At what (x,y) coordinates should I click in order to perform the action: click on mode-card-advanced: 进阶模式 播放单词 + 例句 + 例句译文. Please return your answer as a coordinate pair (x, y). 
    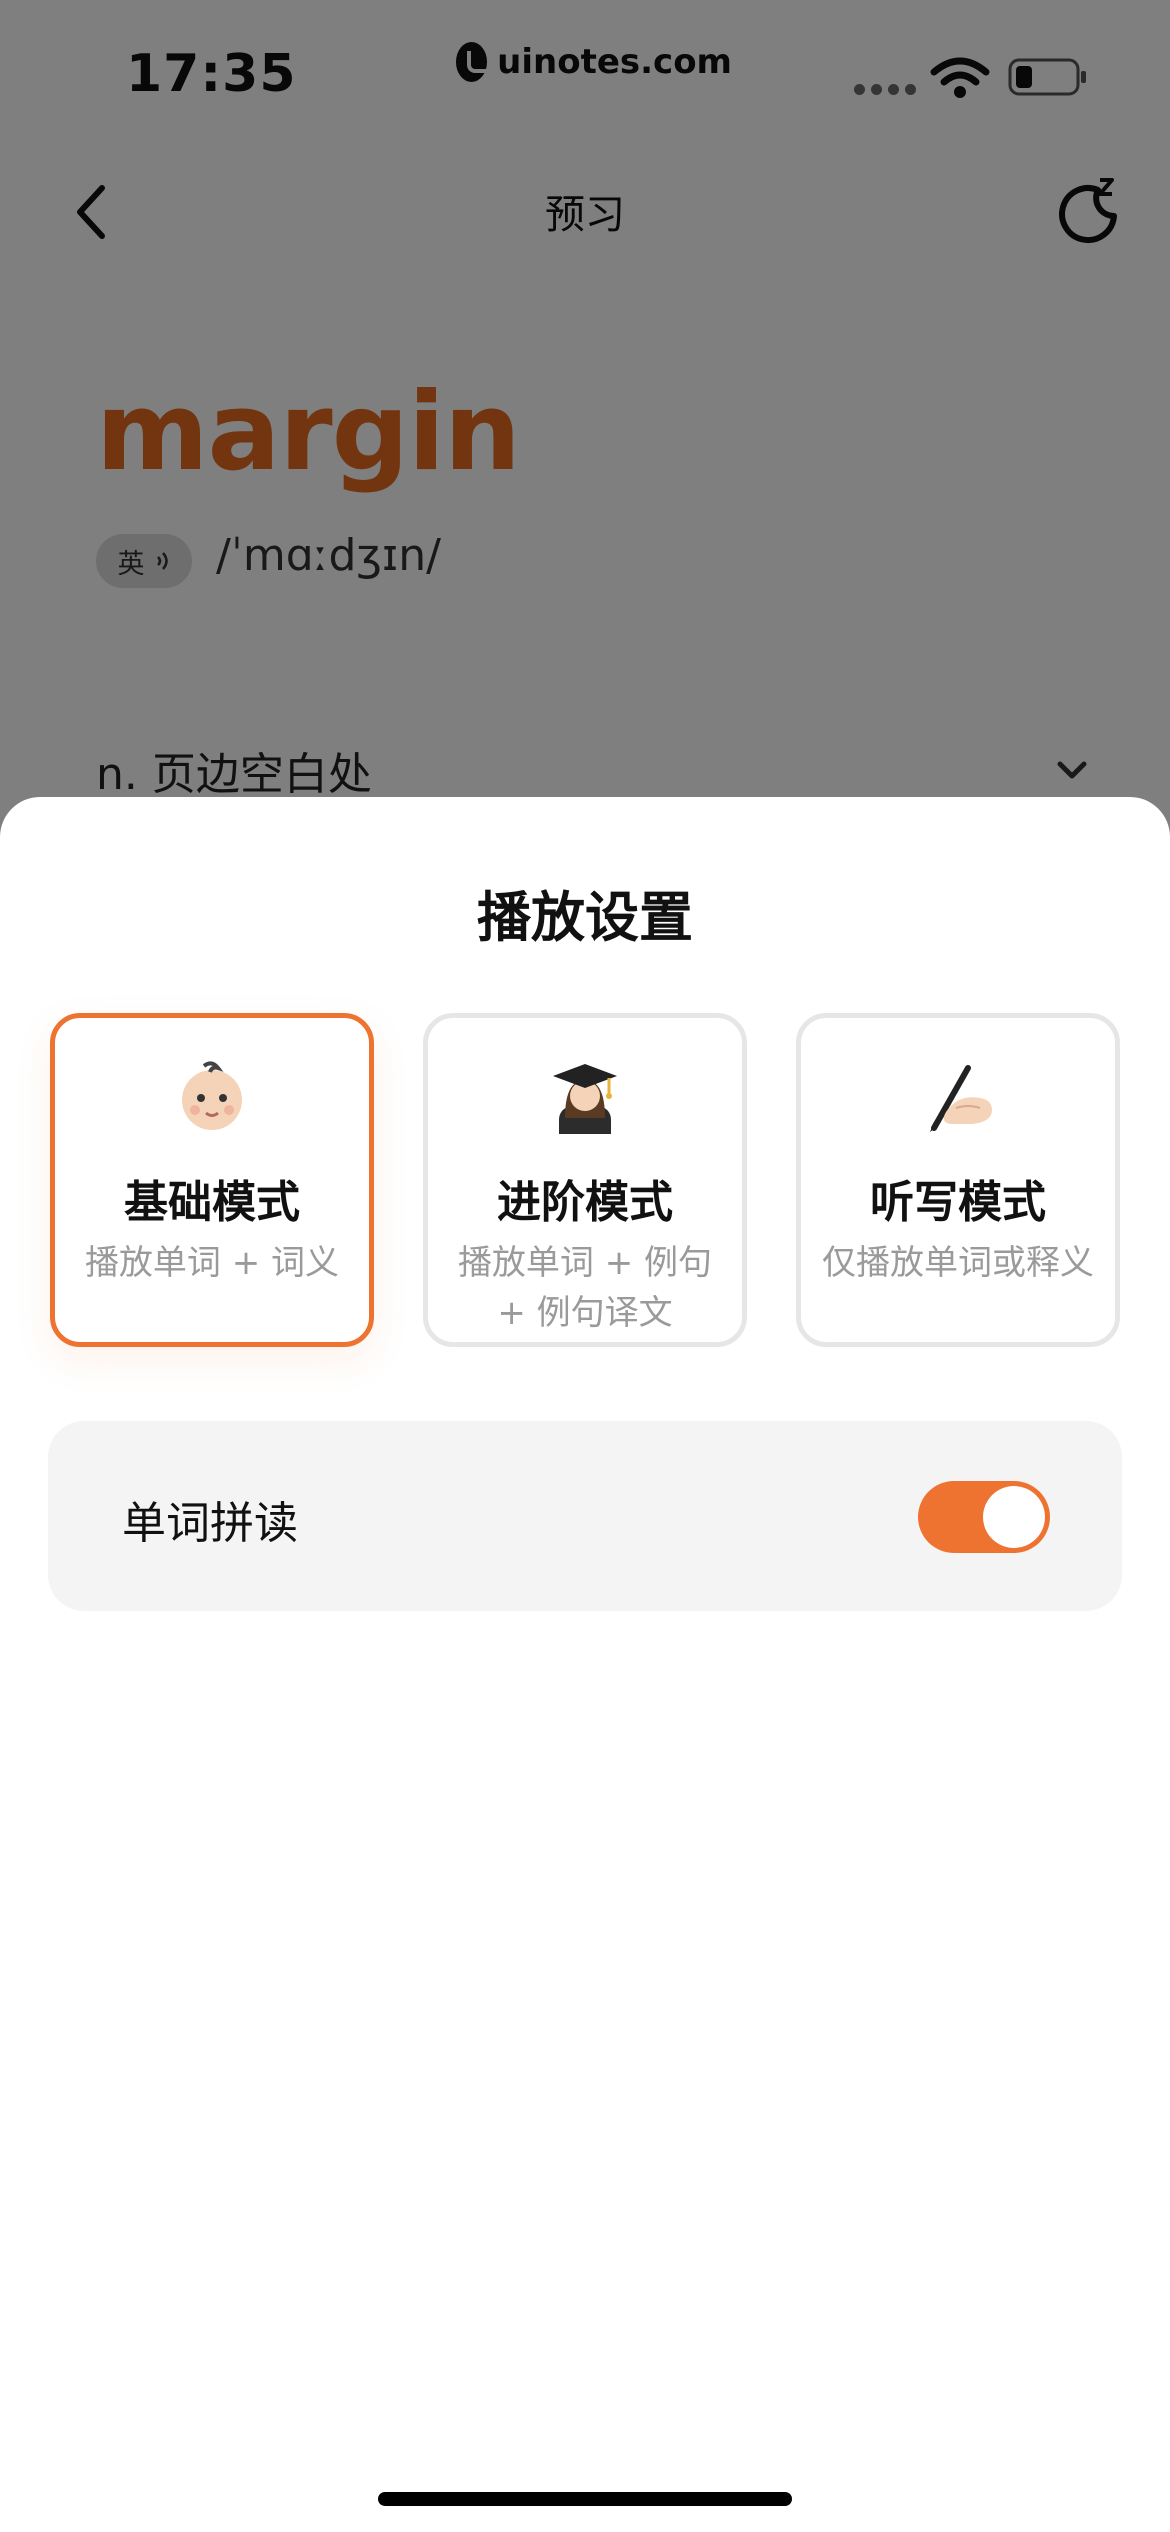
    Looking at the image, I should click on (585, 1180).